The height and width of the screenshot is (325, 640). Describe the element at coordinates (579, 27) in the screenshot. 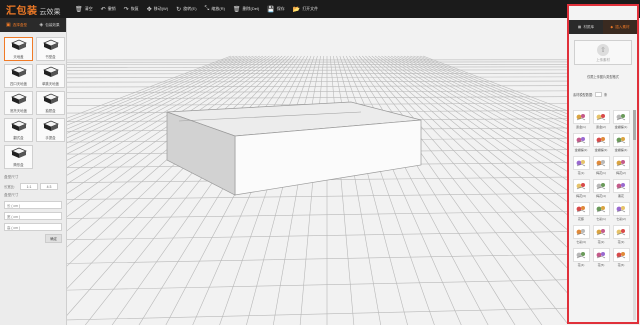

I see `library-icon: ▦` at that location.